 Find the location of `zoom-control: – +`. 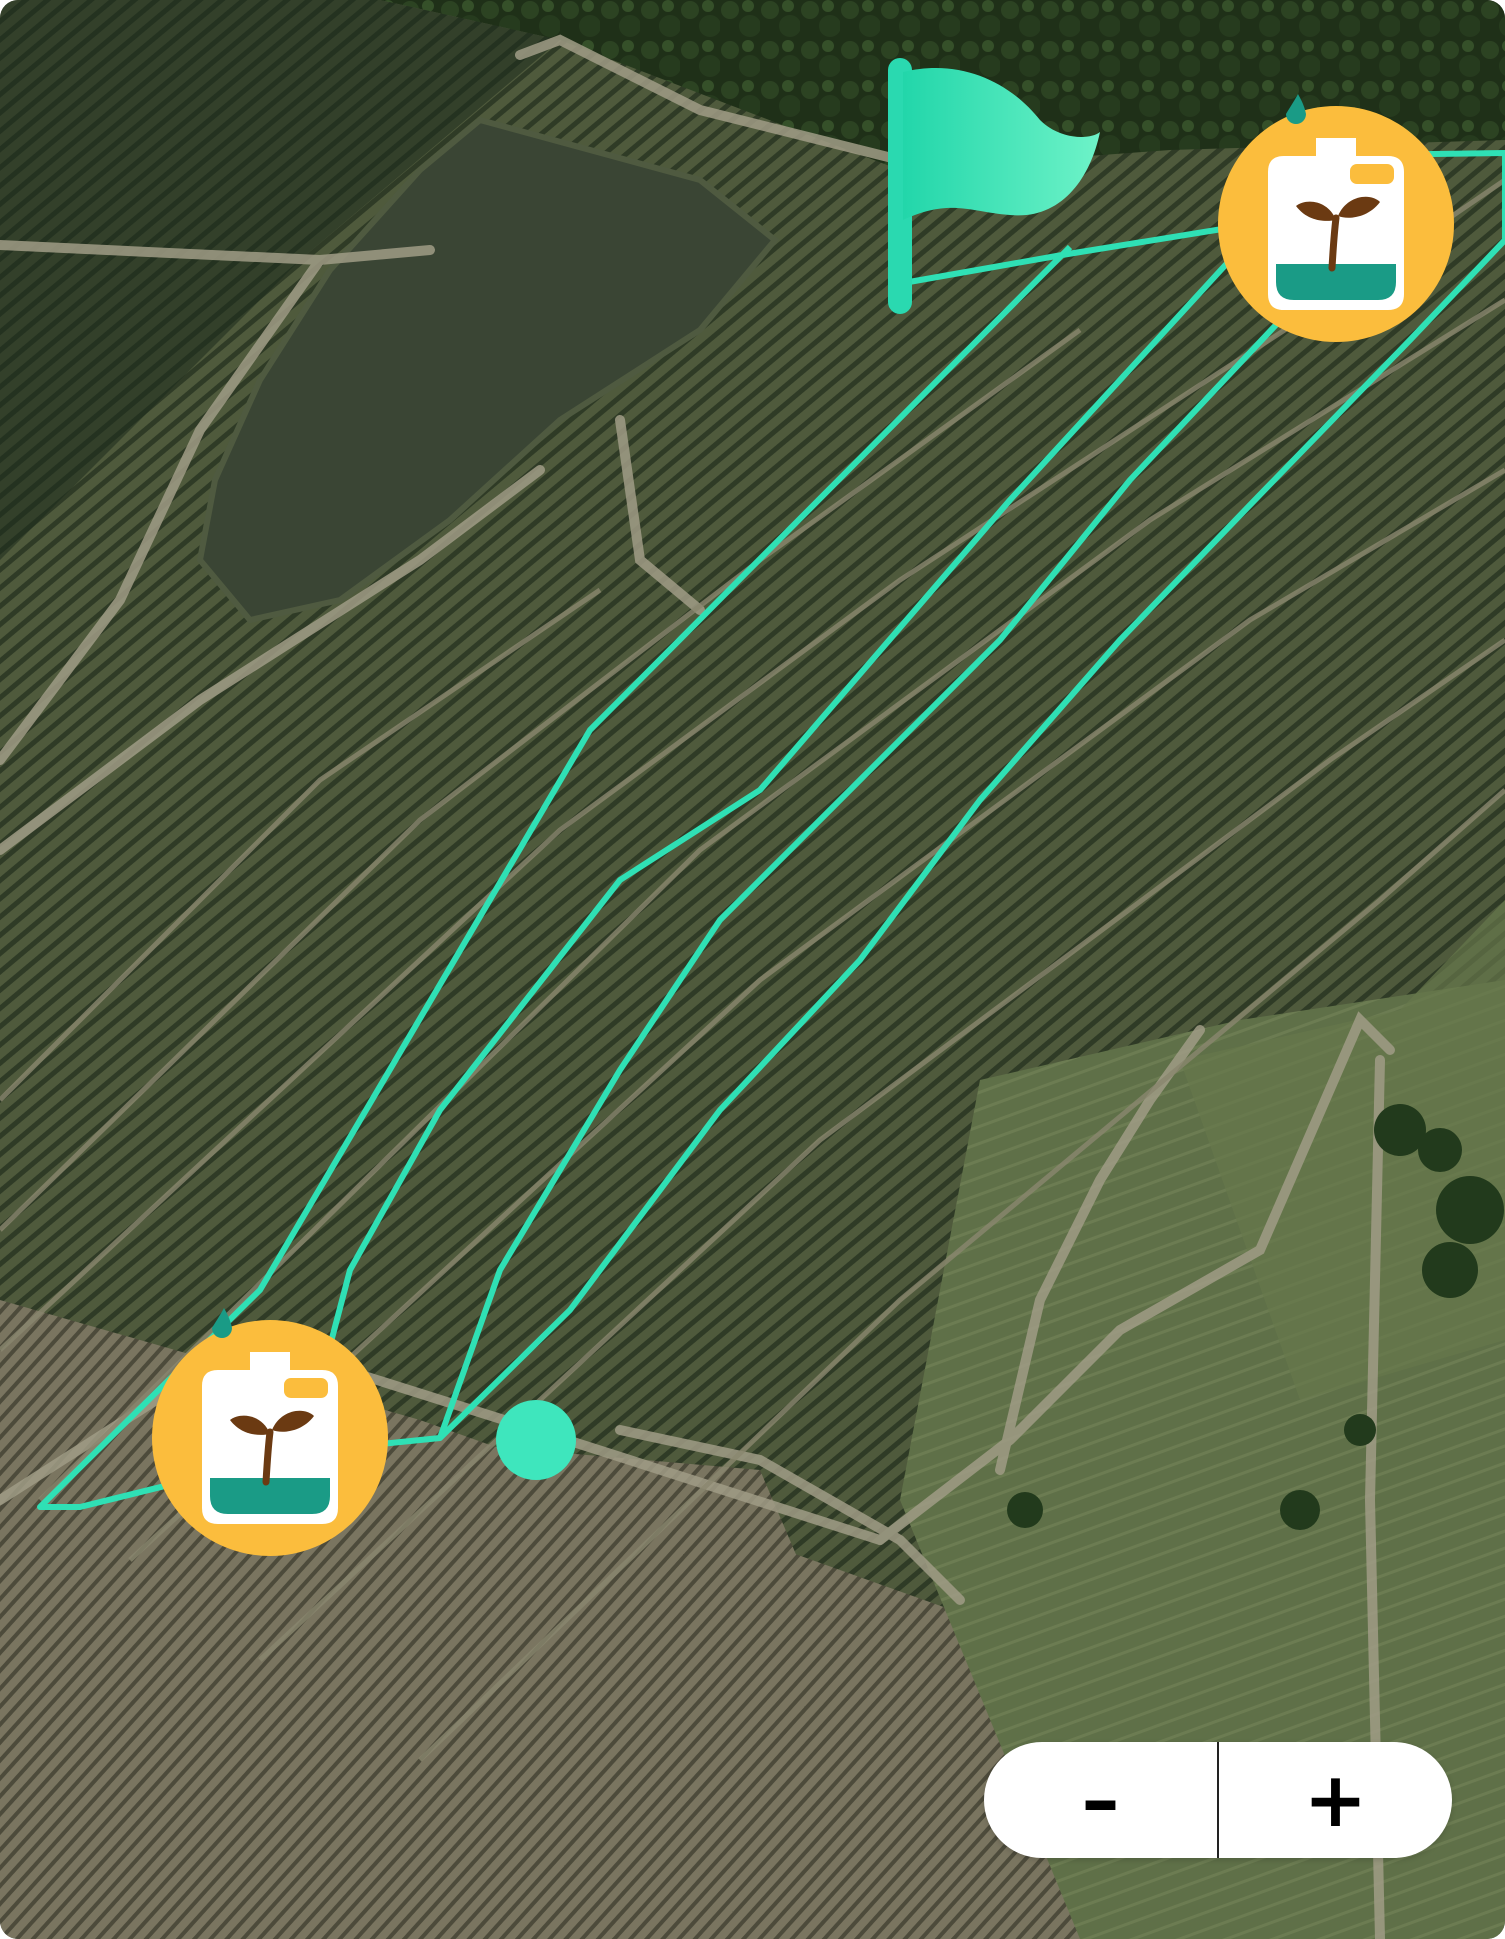

zoom-control: – + is located at coordinates (1218, 1800).